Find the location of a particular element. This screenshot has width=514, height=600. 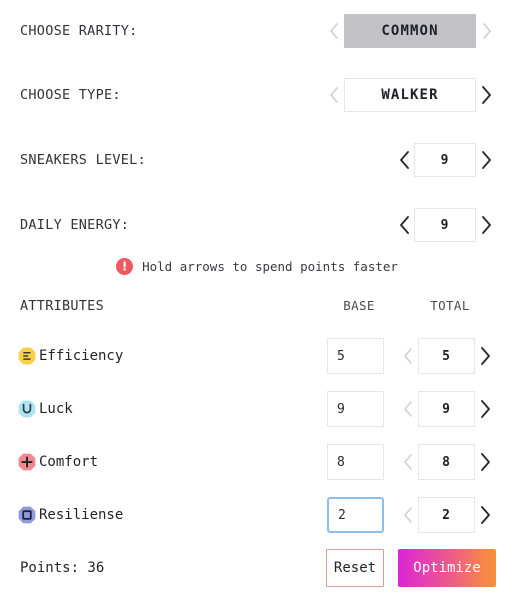

type-value: WALKER is located at coordinates (410, 95).